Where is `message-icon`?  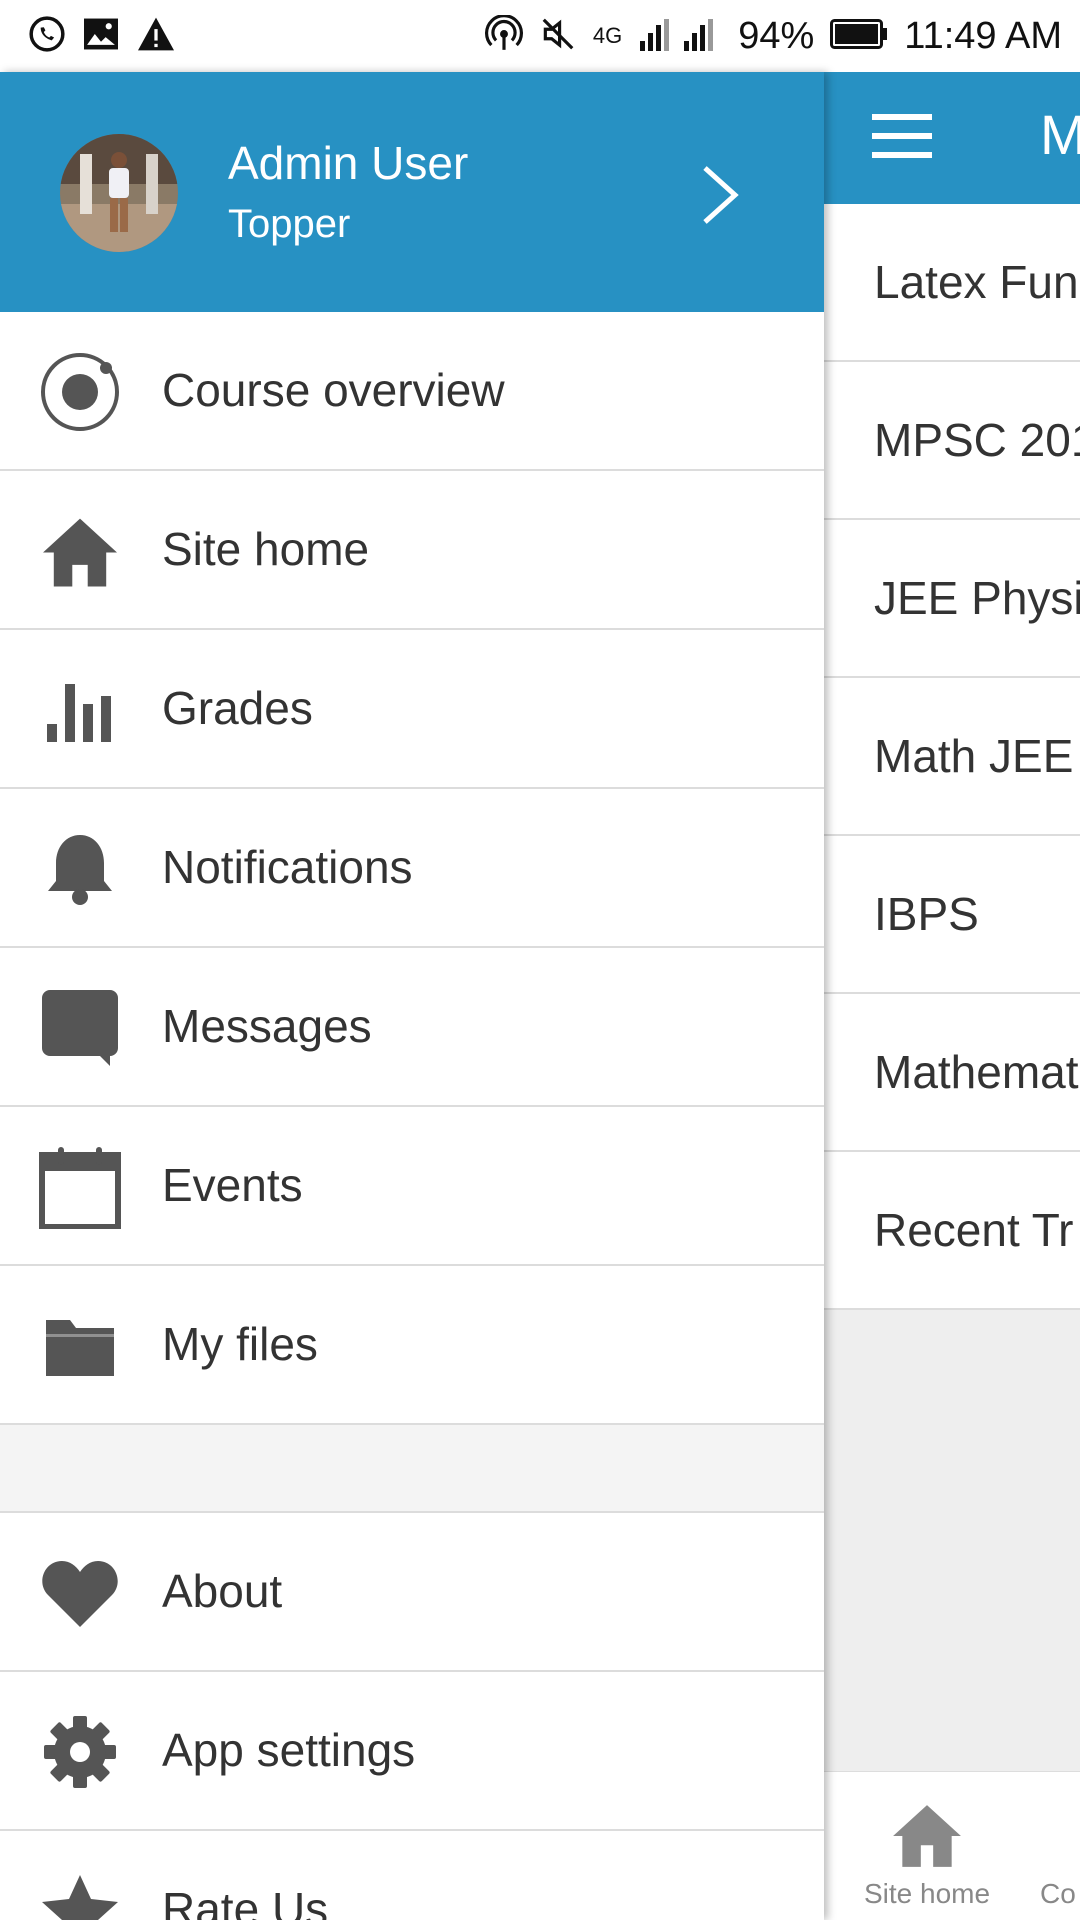 message-icon is located at coordinates (80, 1028).